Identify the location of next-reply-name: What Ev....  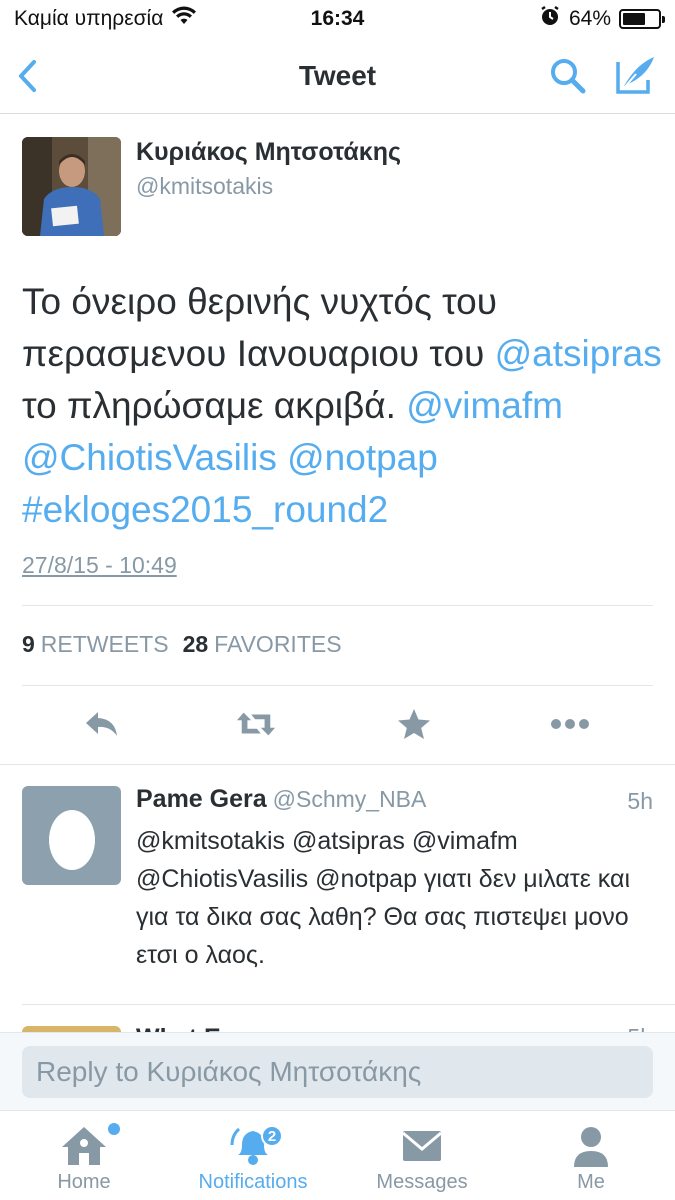
(195, 1028).